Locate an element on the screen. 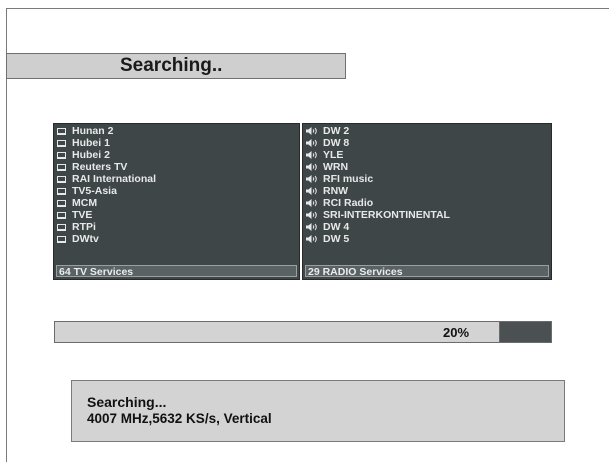 This screenshot has height=462, width=609. channel-name: YLE is located at coordinates (333, 155).